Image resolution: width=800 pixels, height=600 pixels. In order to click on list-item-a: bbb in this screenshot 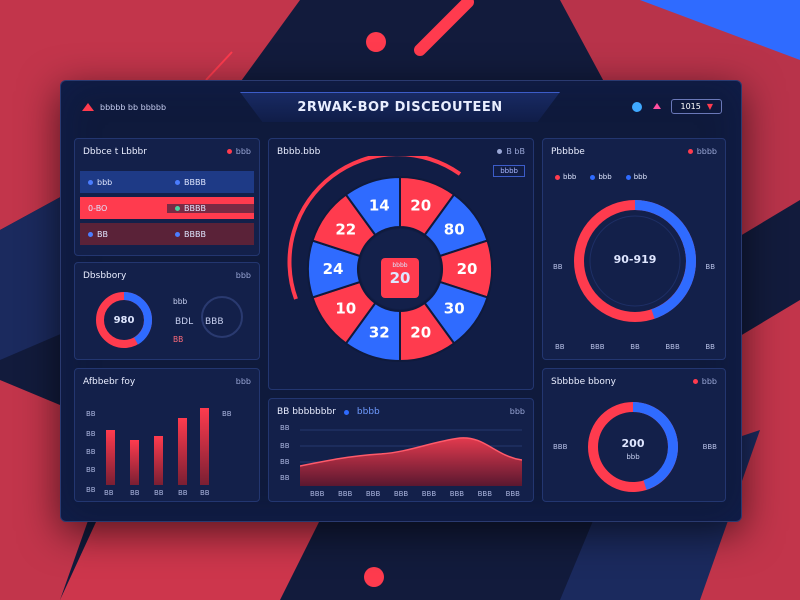, I will do `click(105, 182)`.